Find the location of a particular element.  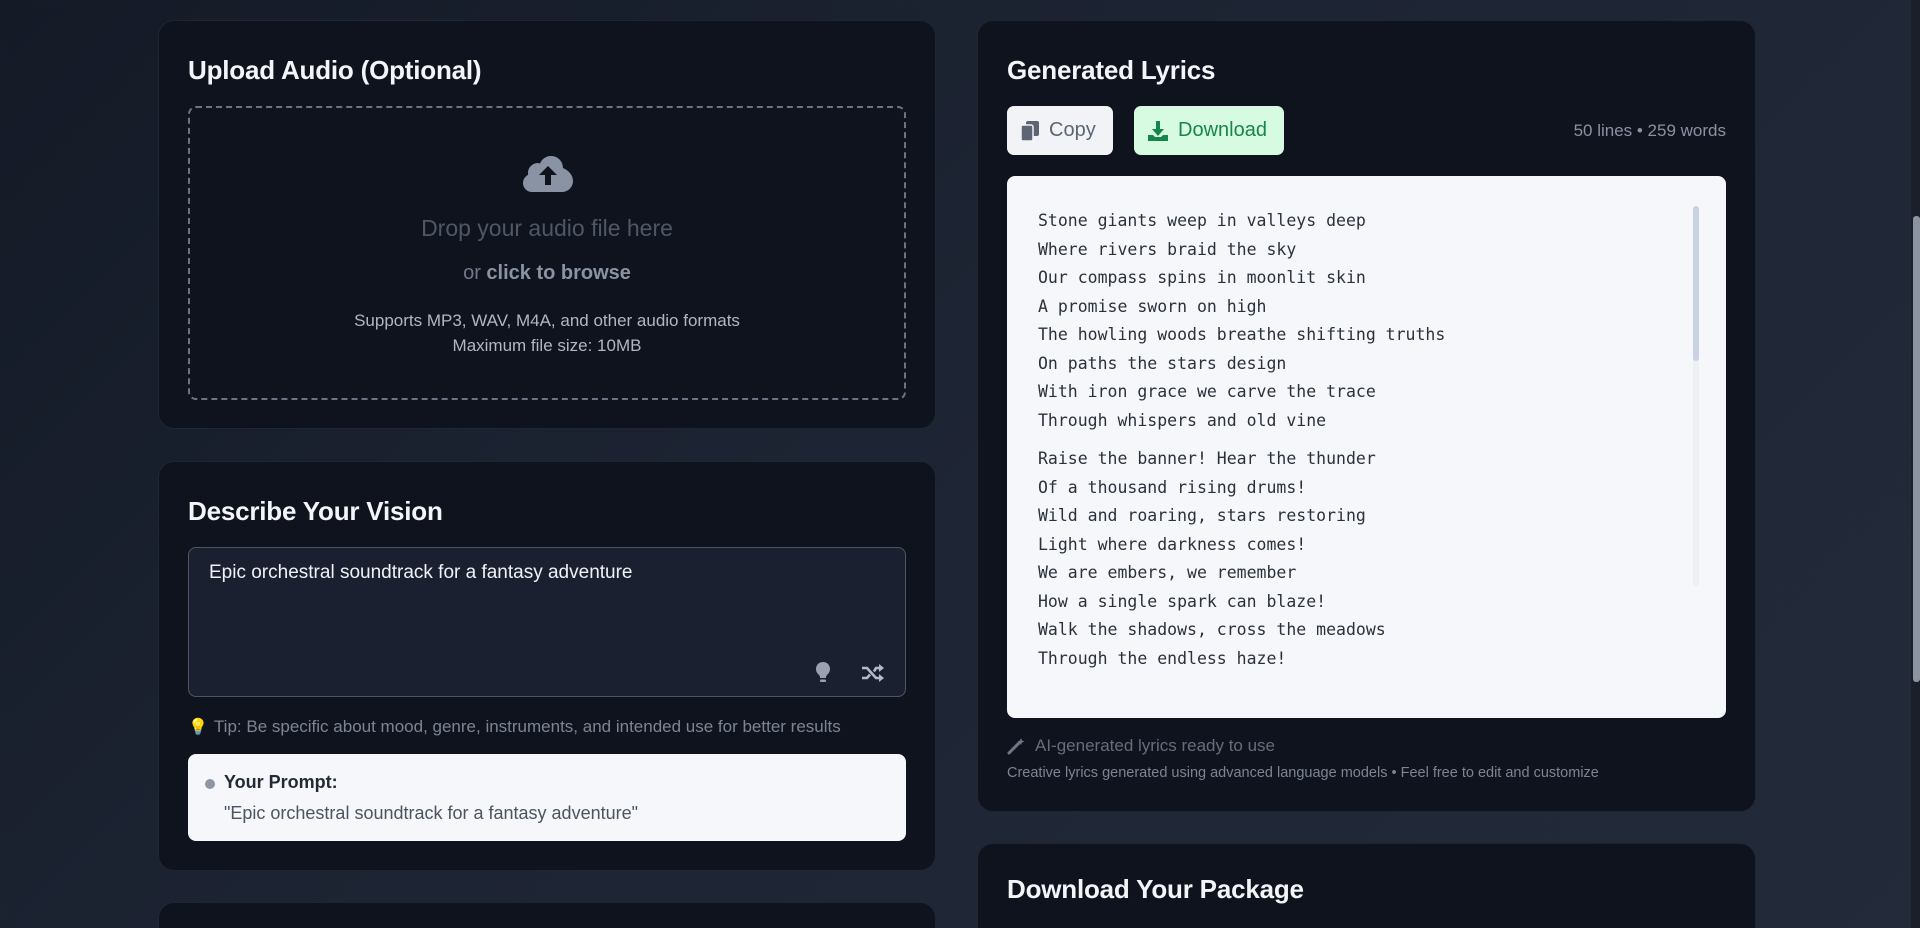

lyric-line: Where rivers braid the sky is located at coordinates (1167, 249).